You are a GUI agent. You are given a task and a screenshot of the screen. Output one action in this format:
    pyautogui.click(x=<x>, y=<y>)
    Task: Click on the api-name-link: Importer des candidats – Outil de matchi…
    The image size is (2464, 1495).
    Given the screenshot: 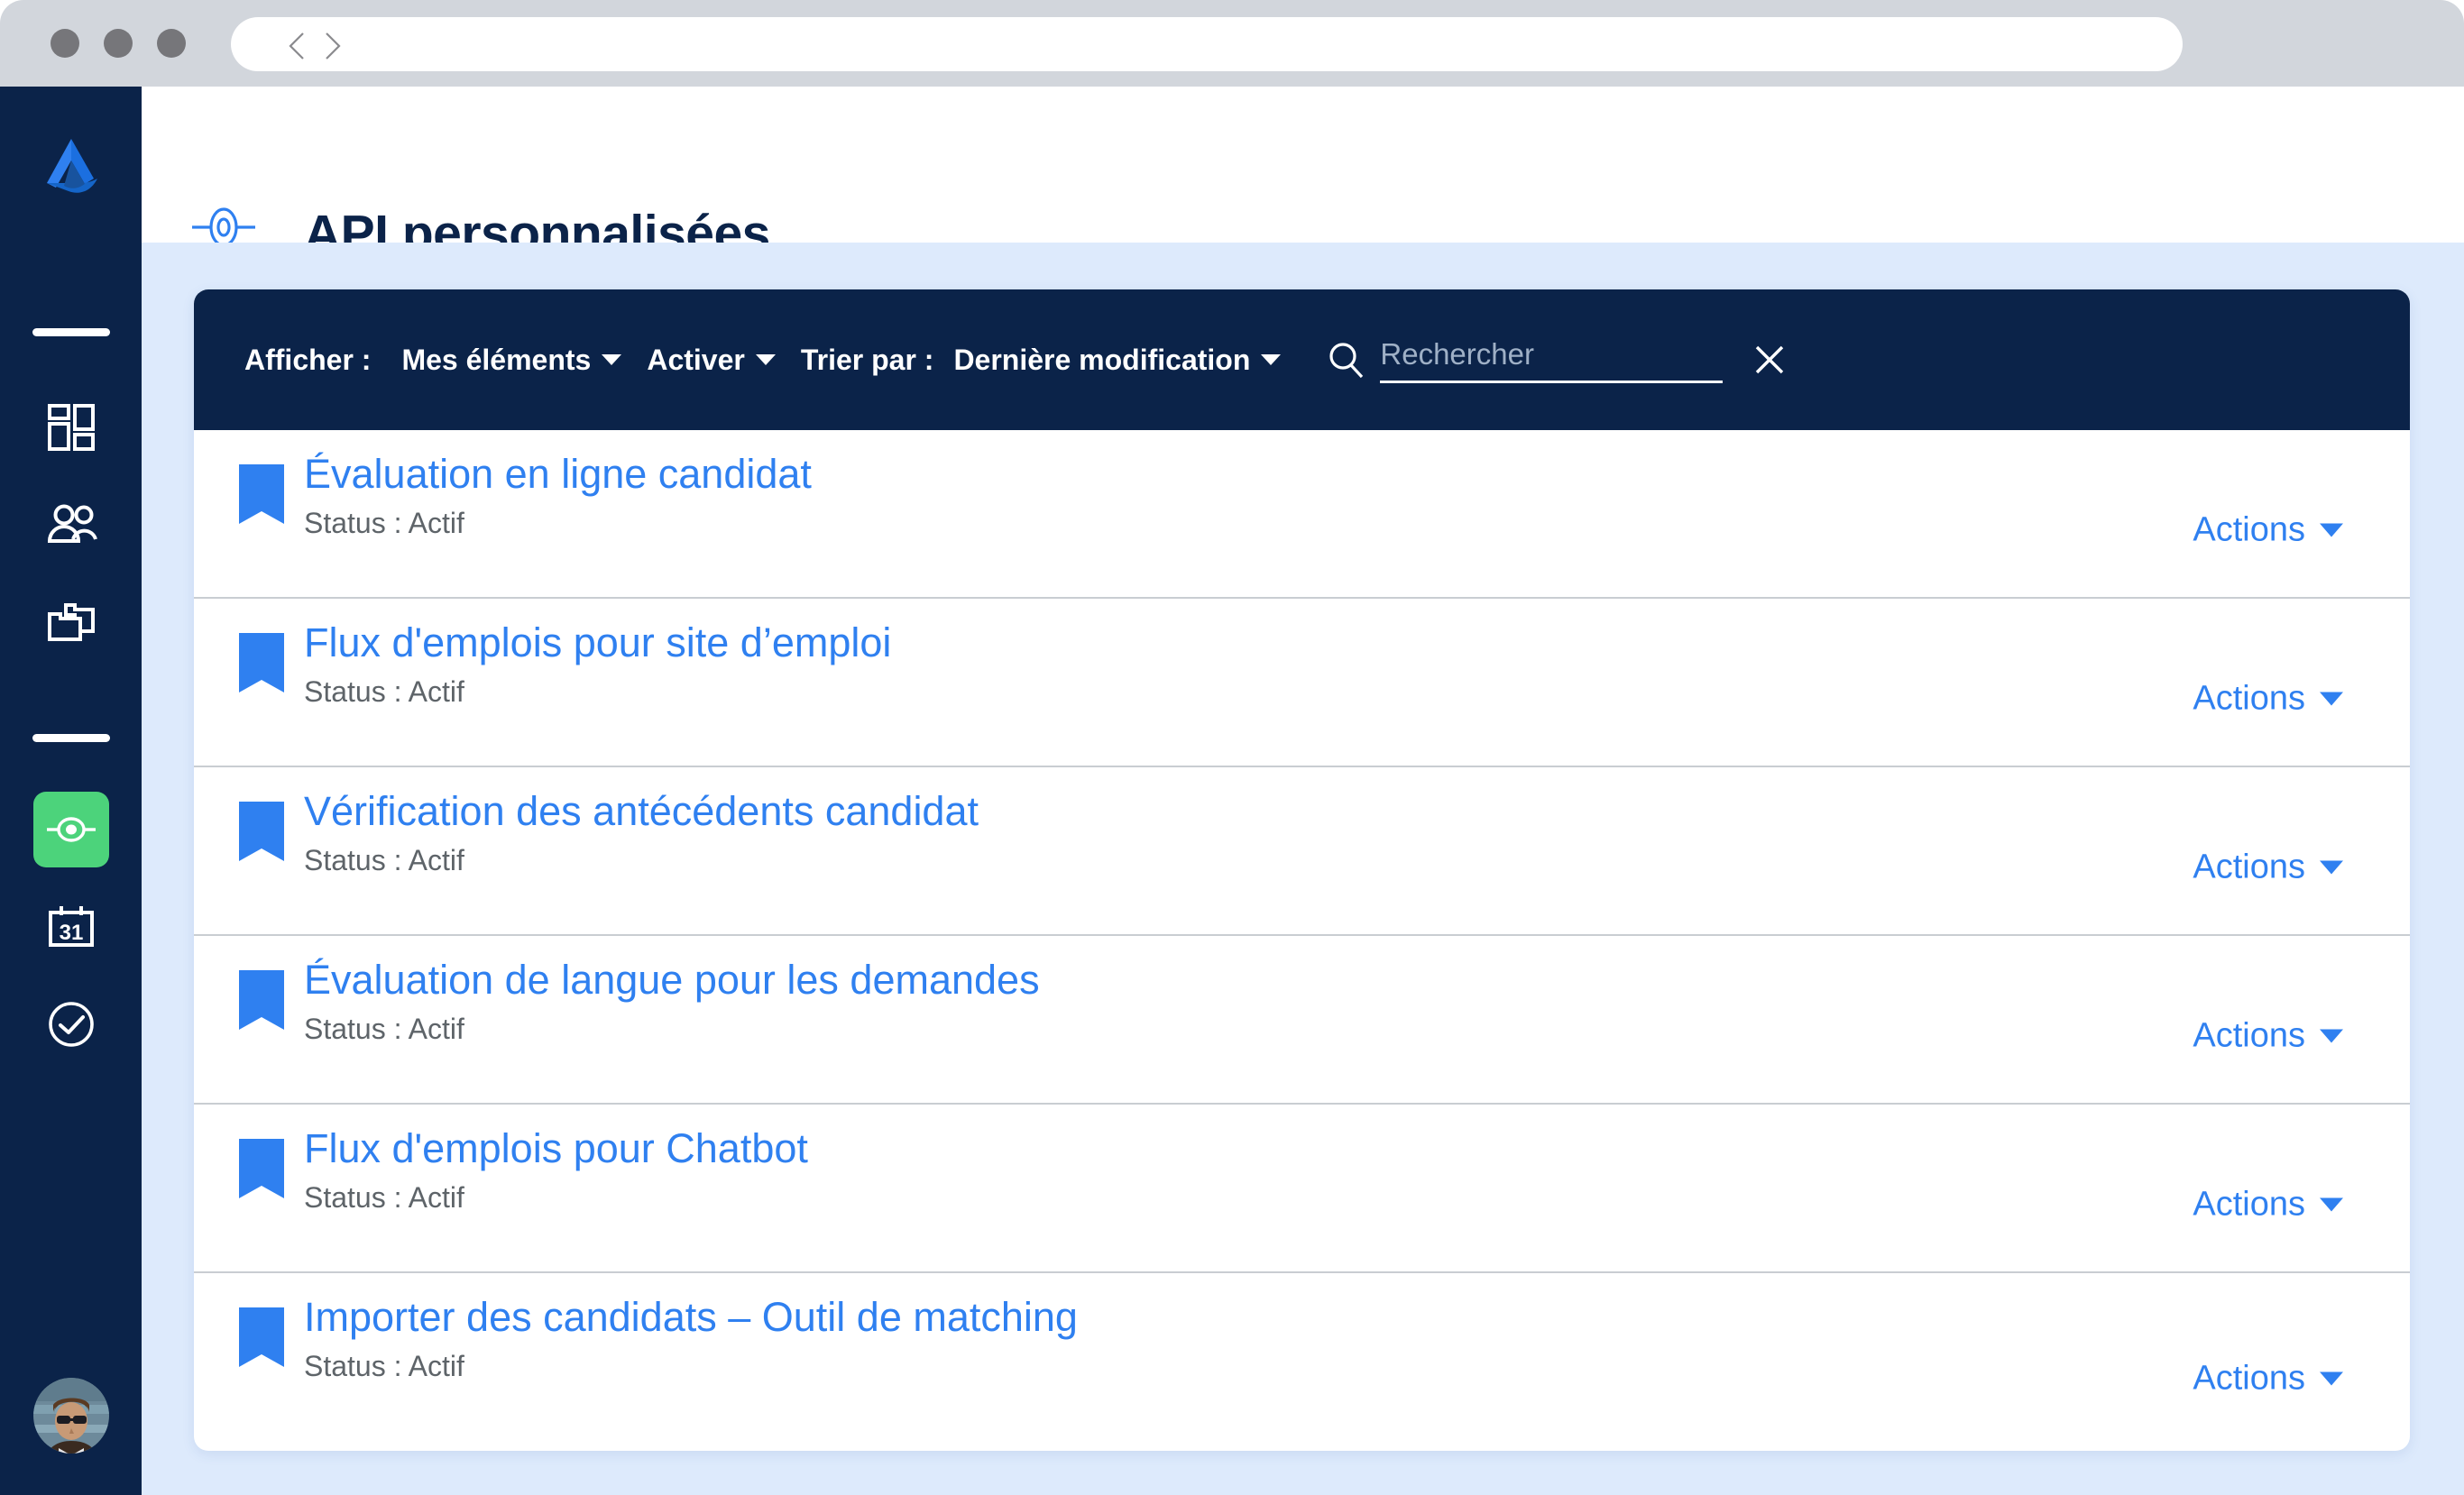 What is the action you would take?
    pyautogui.click(x=691, y=1317)
    